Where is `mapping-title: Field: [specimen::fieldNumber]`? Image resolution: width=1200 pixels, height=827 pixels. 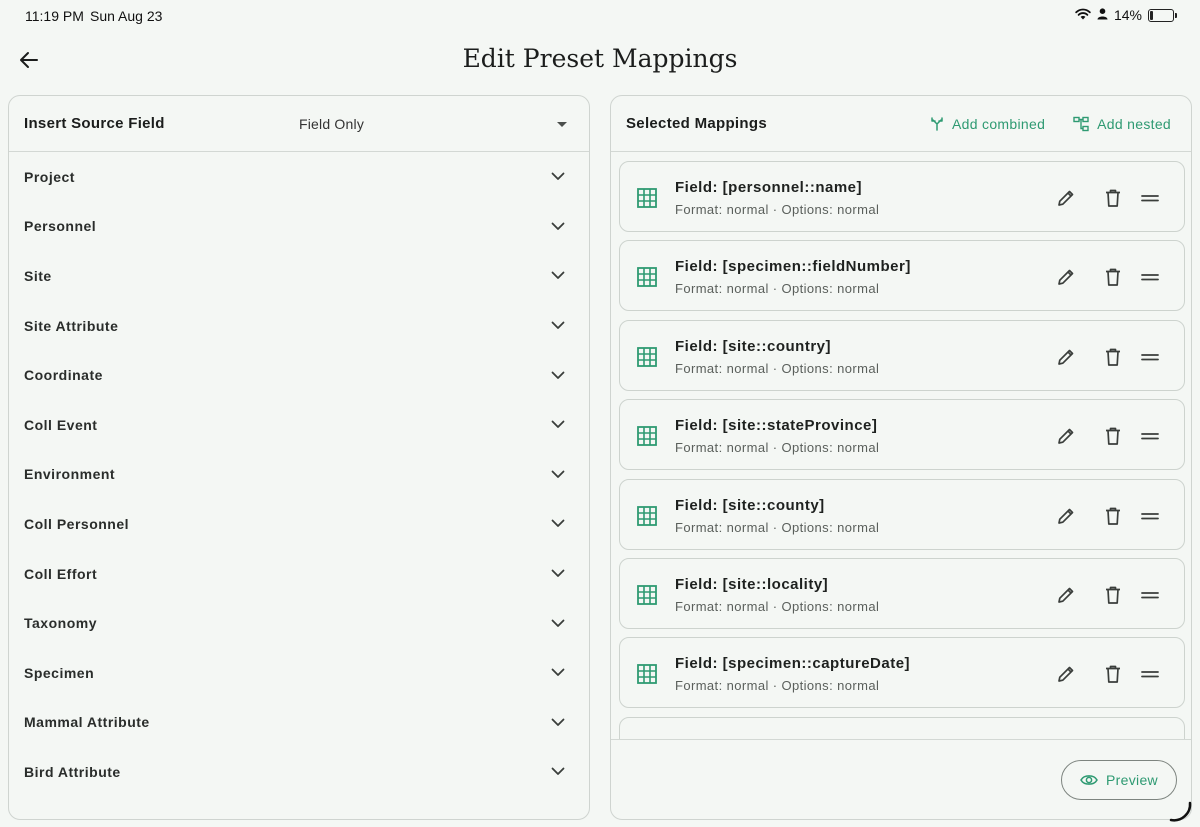 mapping-title: Field: [specimen::fieldNumber] is located at coordinates (793, 267).